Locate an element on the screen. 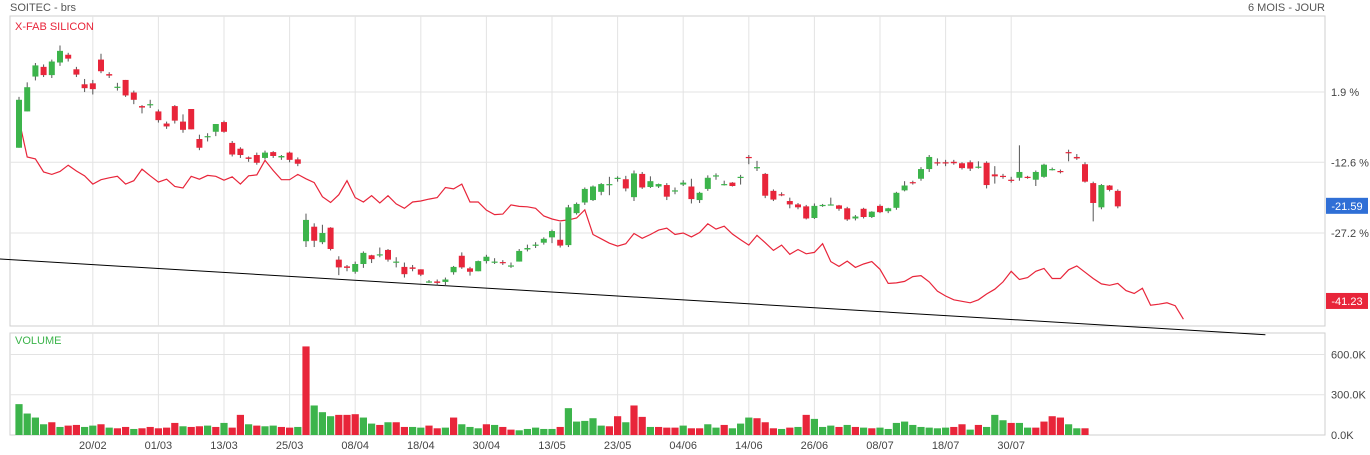 The height and width of the screenshot is (455, 1370). x-tick-label: 08/04 is located at coordinates (355, 446).